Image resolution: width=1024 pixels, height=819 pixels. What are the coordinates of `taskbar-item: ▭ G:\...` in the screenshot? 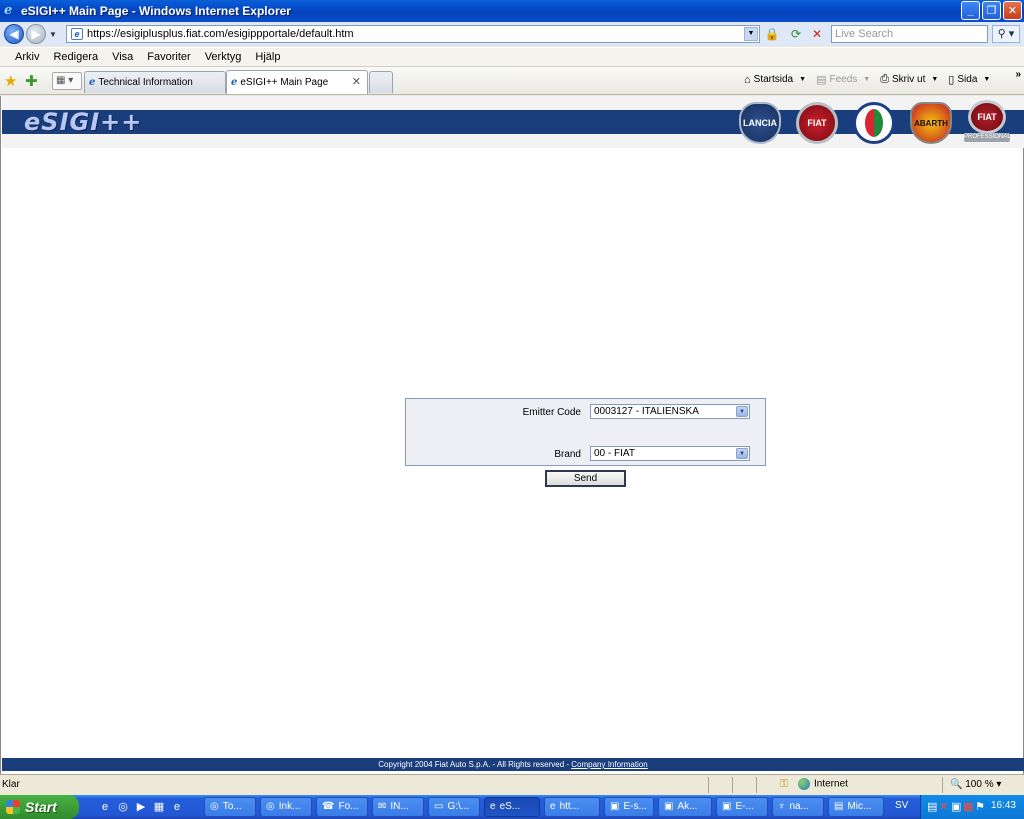 It's located at (454, 807).